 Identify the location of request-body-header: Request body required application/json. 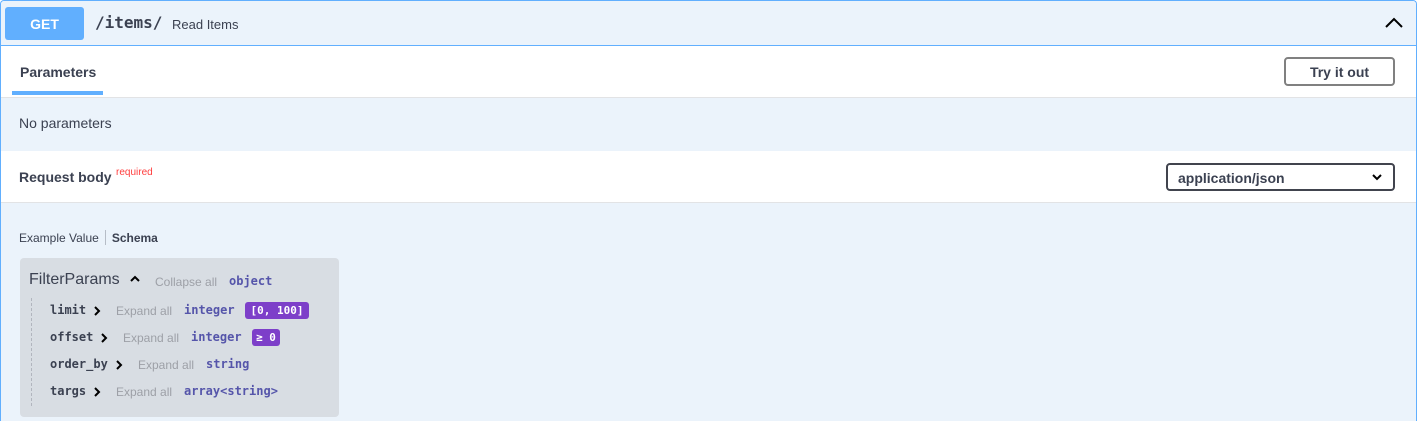
(708, 177).